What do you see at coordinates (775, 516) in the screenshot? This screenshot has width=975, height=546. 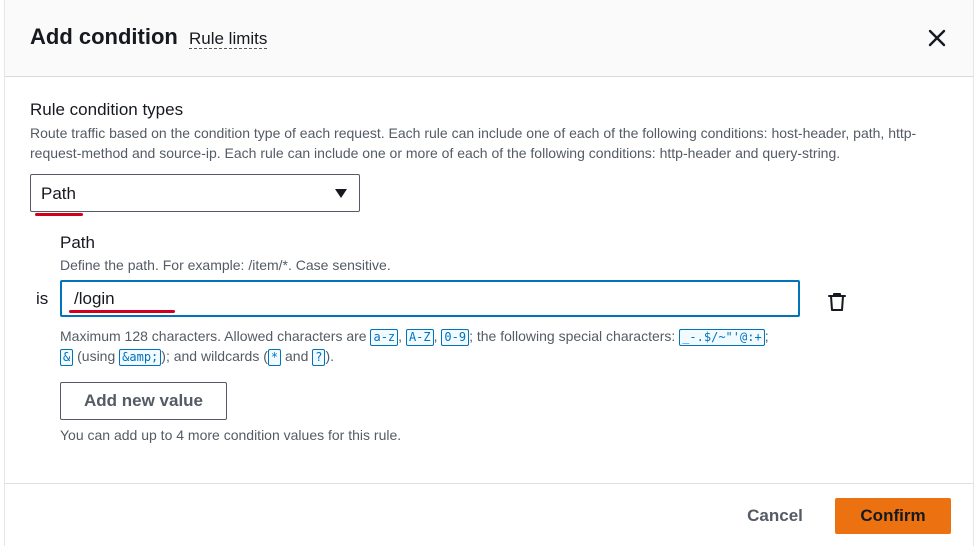 I see `cancel-button: Cancel` at bounding box center [775, 516].